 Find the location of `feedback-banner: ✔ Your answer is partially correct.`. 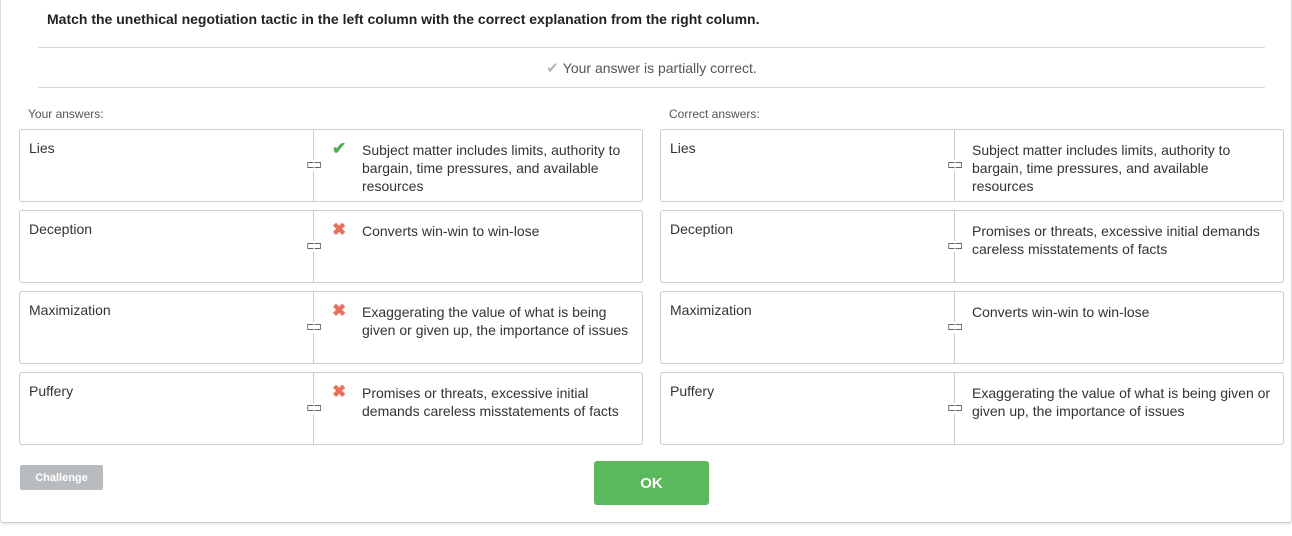

feedback-banner: ✔ Your answer is partially correct. is located at coordinates (651, 67).